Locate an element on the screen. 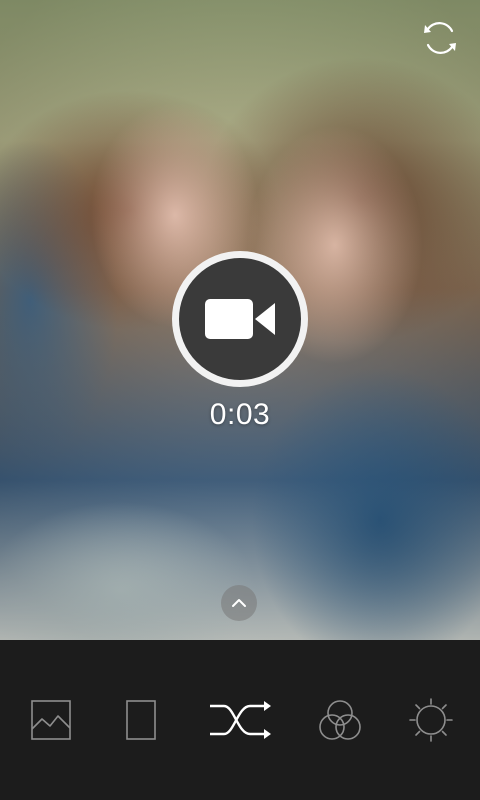  record-button is located at coordinates (240, 319).